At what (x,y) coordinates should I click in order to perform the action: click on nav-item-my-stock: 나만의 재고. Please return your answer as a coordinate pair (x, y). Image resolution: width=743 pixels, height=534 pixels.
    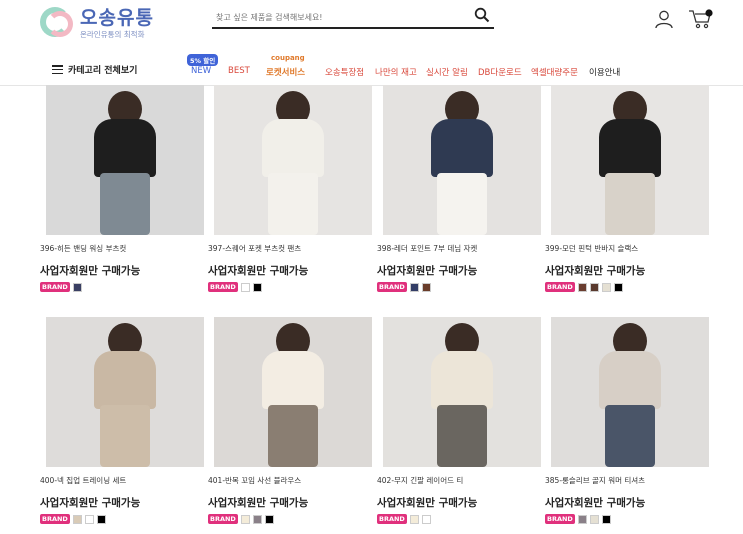
    Looking at the image, I should click on (396, 72).